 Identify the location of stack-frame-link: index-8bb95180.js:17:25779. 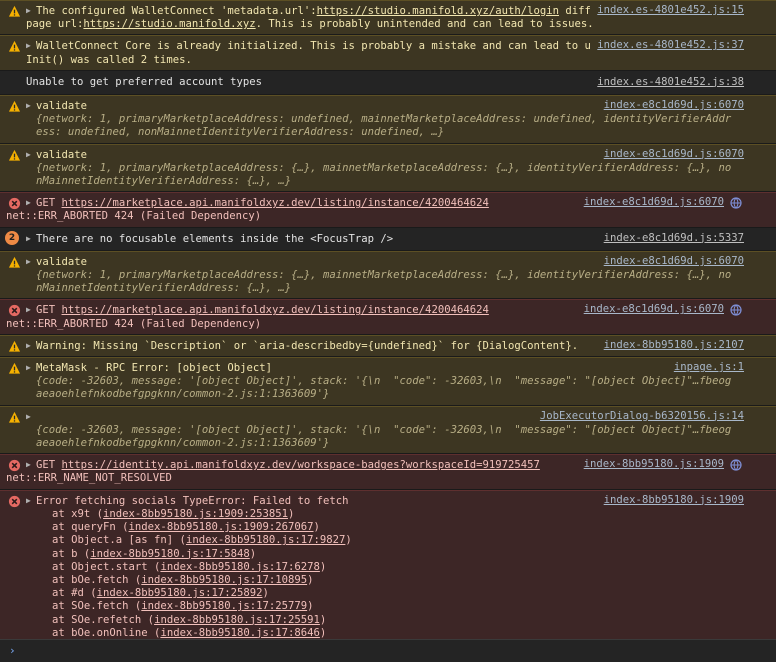
(224, 606).